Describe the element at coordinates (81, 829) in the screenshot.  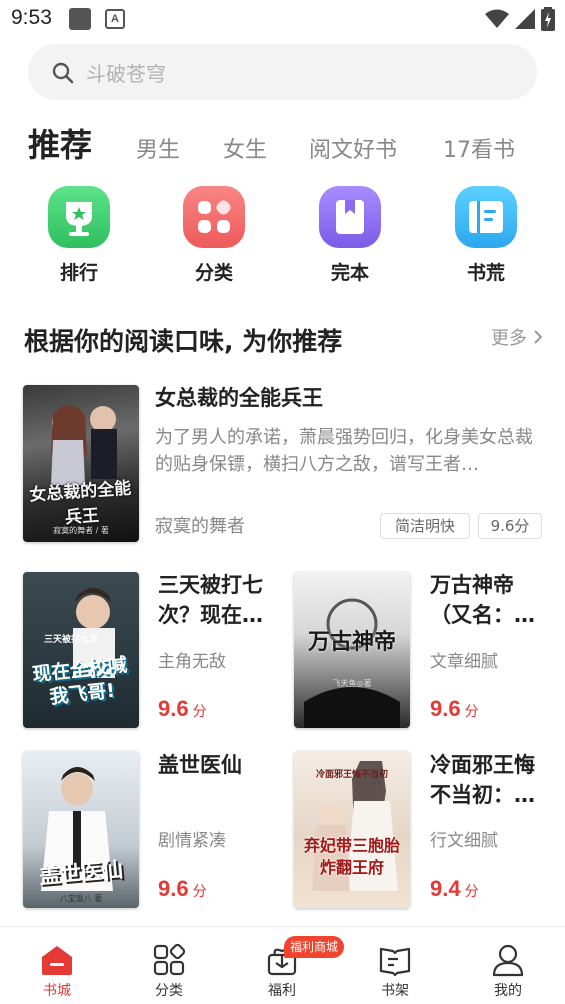
I see `book-cover: 盖世医仙 八宝饭八 著` at that location.